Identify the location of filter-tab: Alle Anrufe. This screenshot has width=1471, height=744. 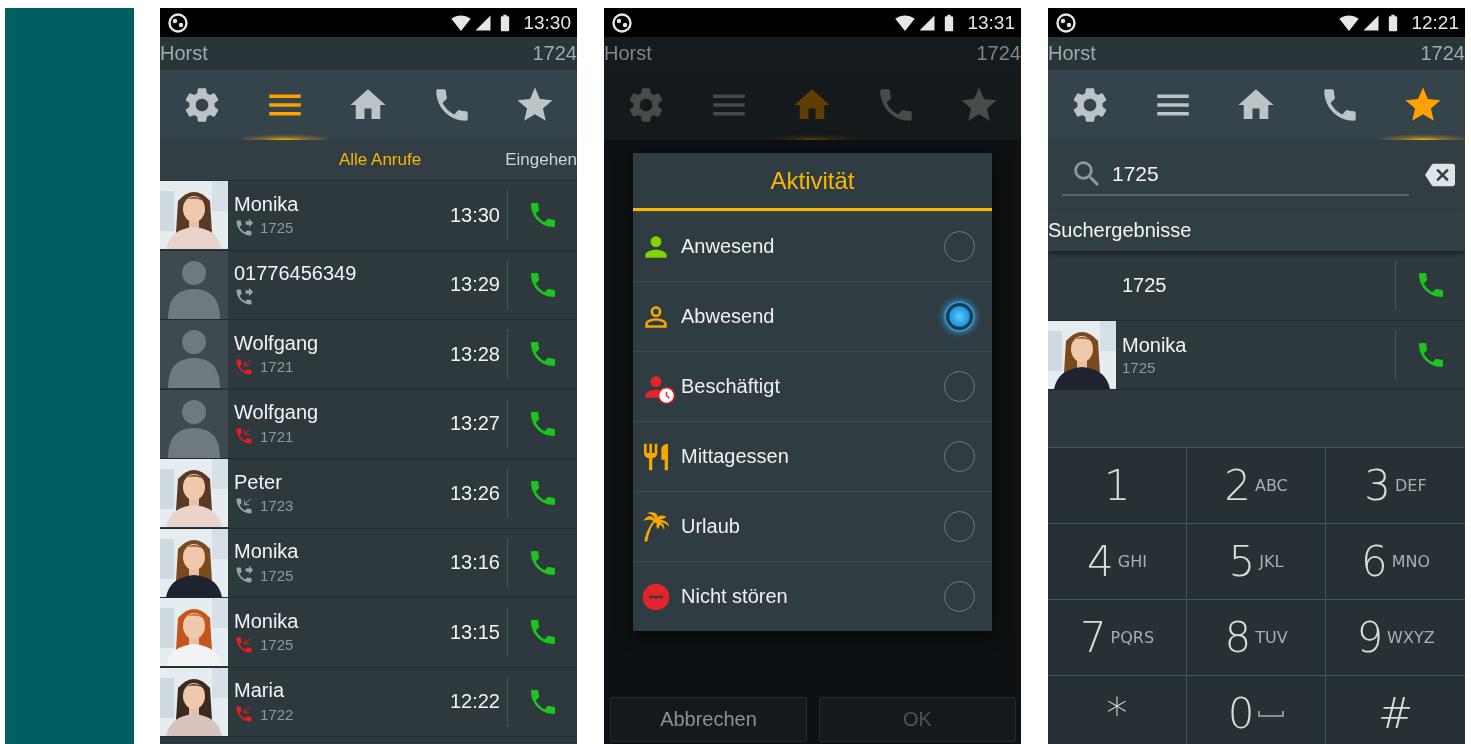
(380, 160).